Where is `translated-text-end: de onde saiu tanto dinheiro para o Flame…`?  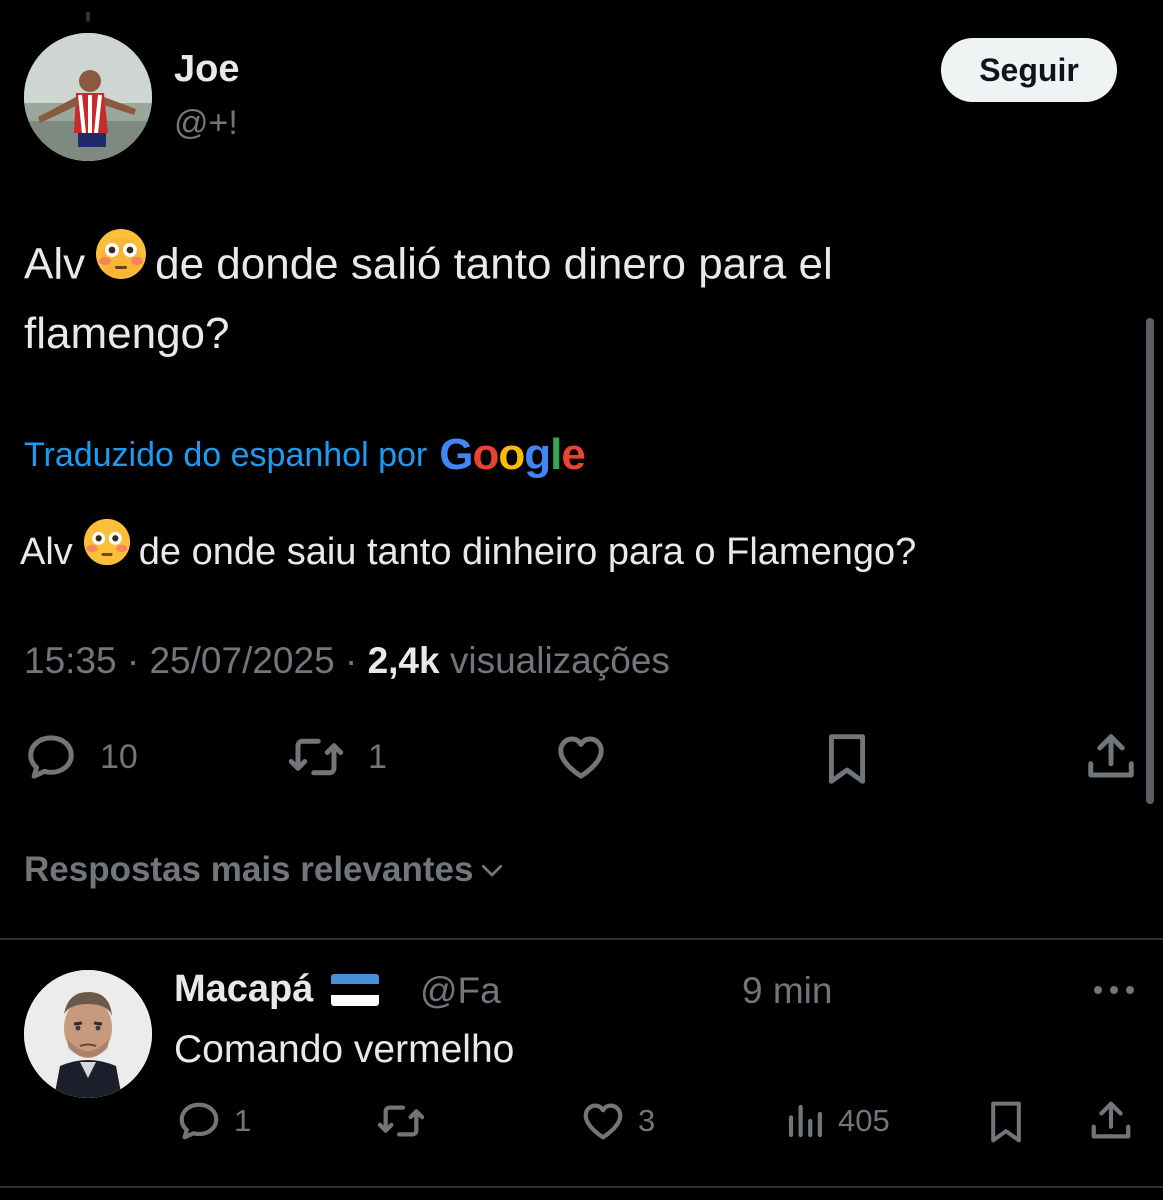 translated-text-end: de onde saiu tanto dinheiro para o Flame… is located at coordinates (527, 552).